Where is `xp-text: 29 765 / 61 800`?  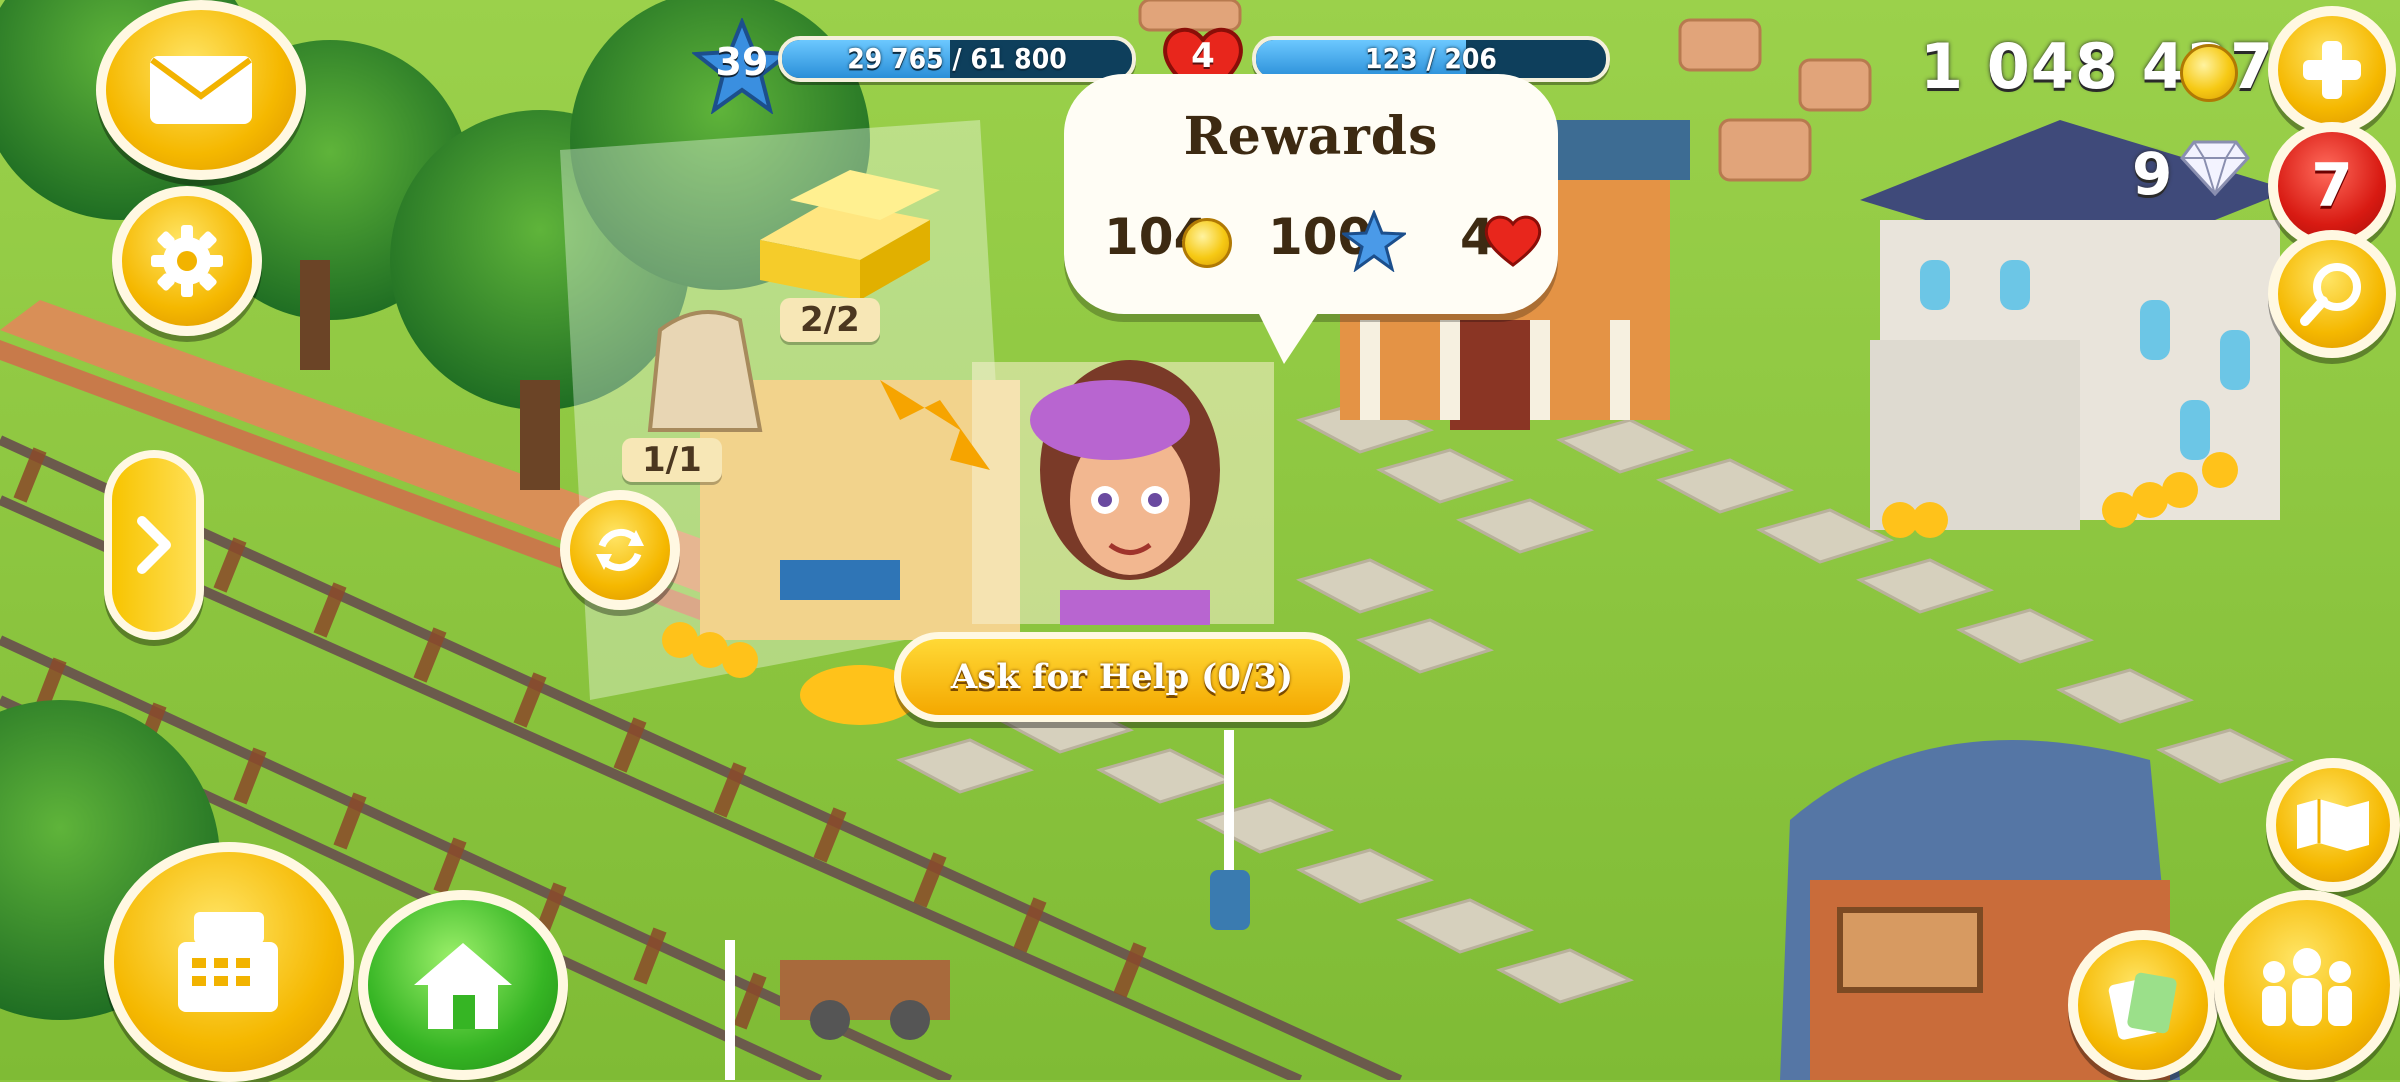 xp-text: 29 765 / 61 800 is located at coordinates (957, 58).